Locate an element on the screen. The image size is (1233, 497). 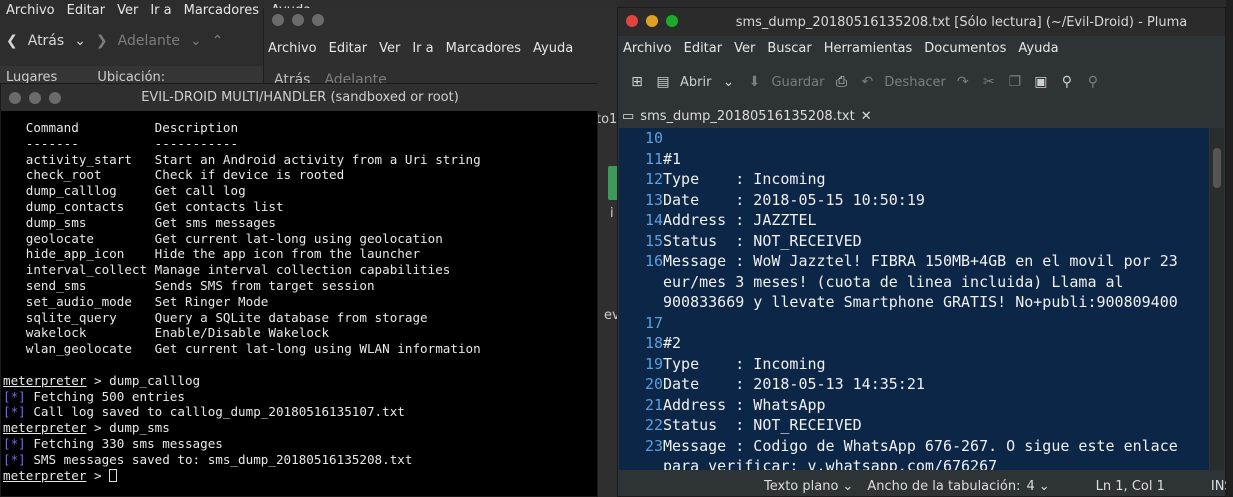
line-number: 21 is located at coordinates (653, 404).